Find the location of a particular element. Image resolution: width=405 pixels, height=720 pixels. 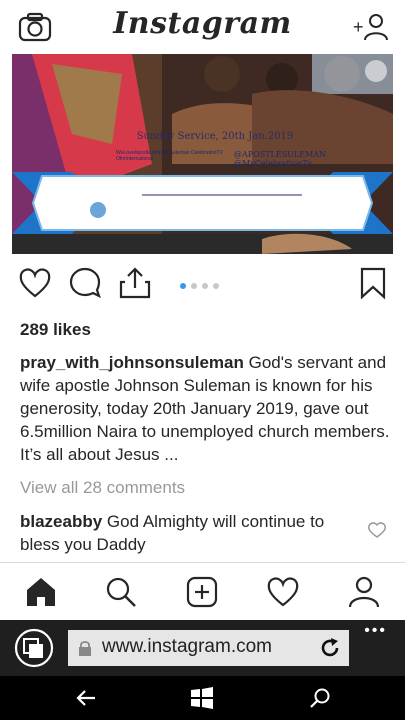

new-post-icon is located at coordinates (202, 592).